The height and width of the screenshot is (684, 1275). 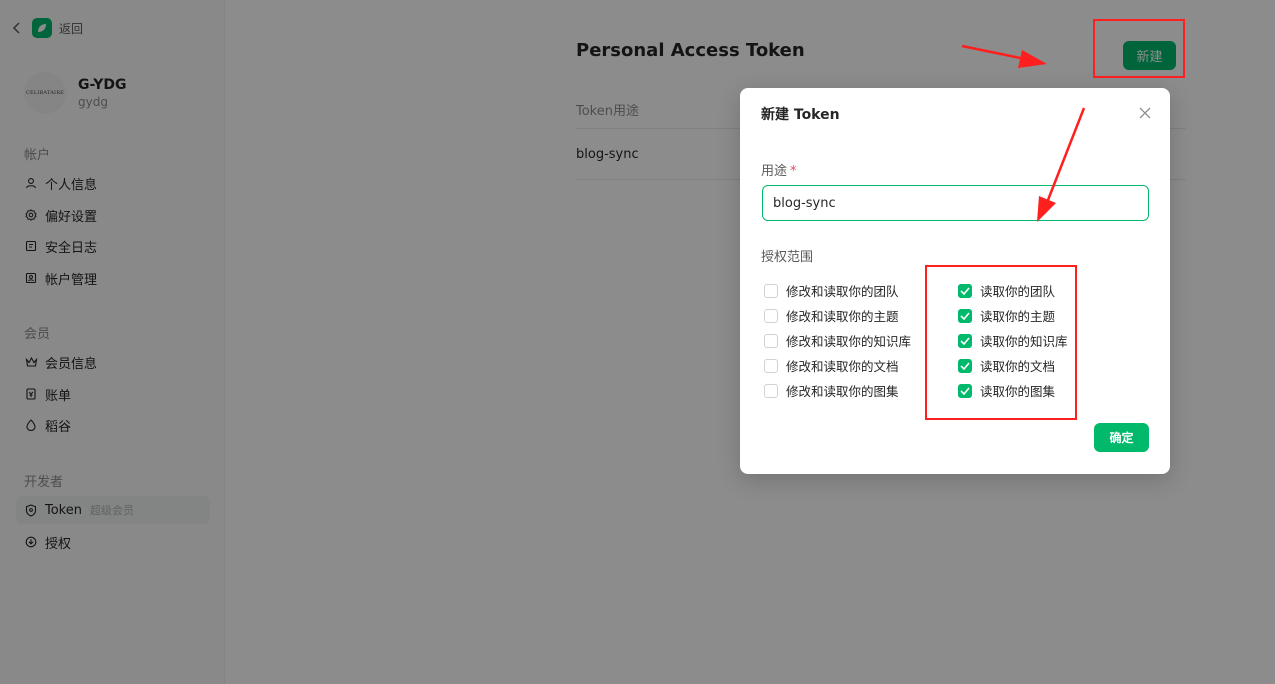 I want to click on scope-checkbox-write-team: 修改和读取你的团队, so click(x=831, y=290).